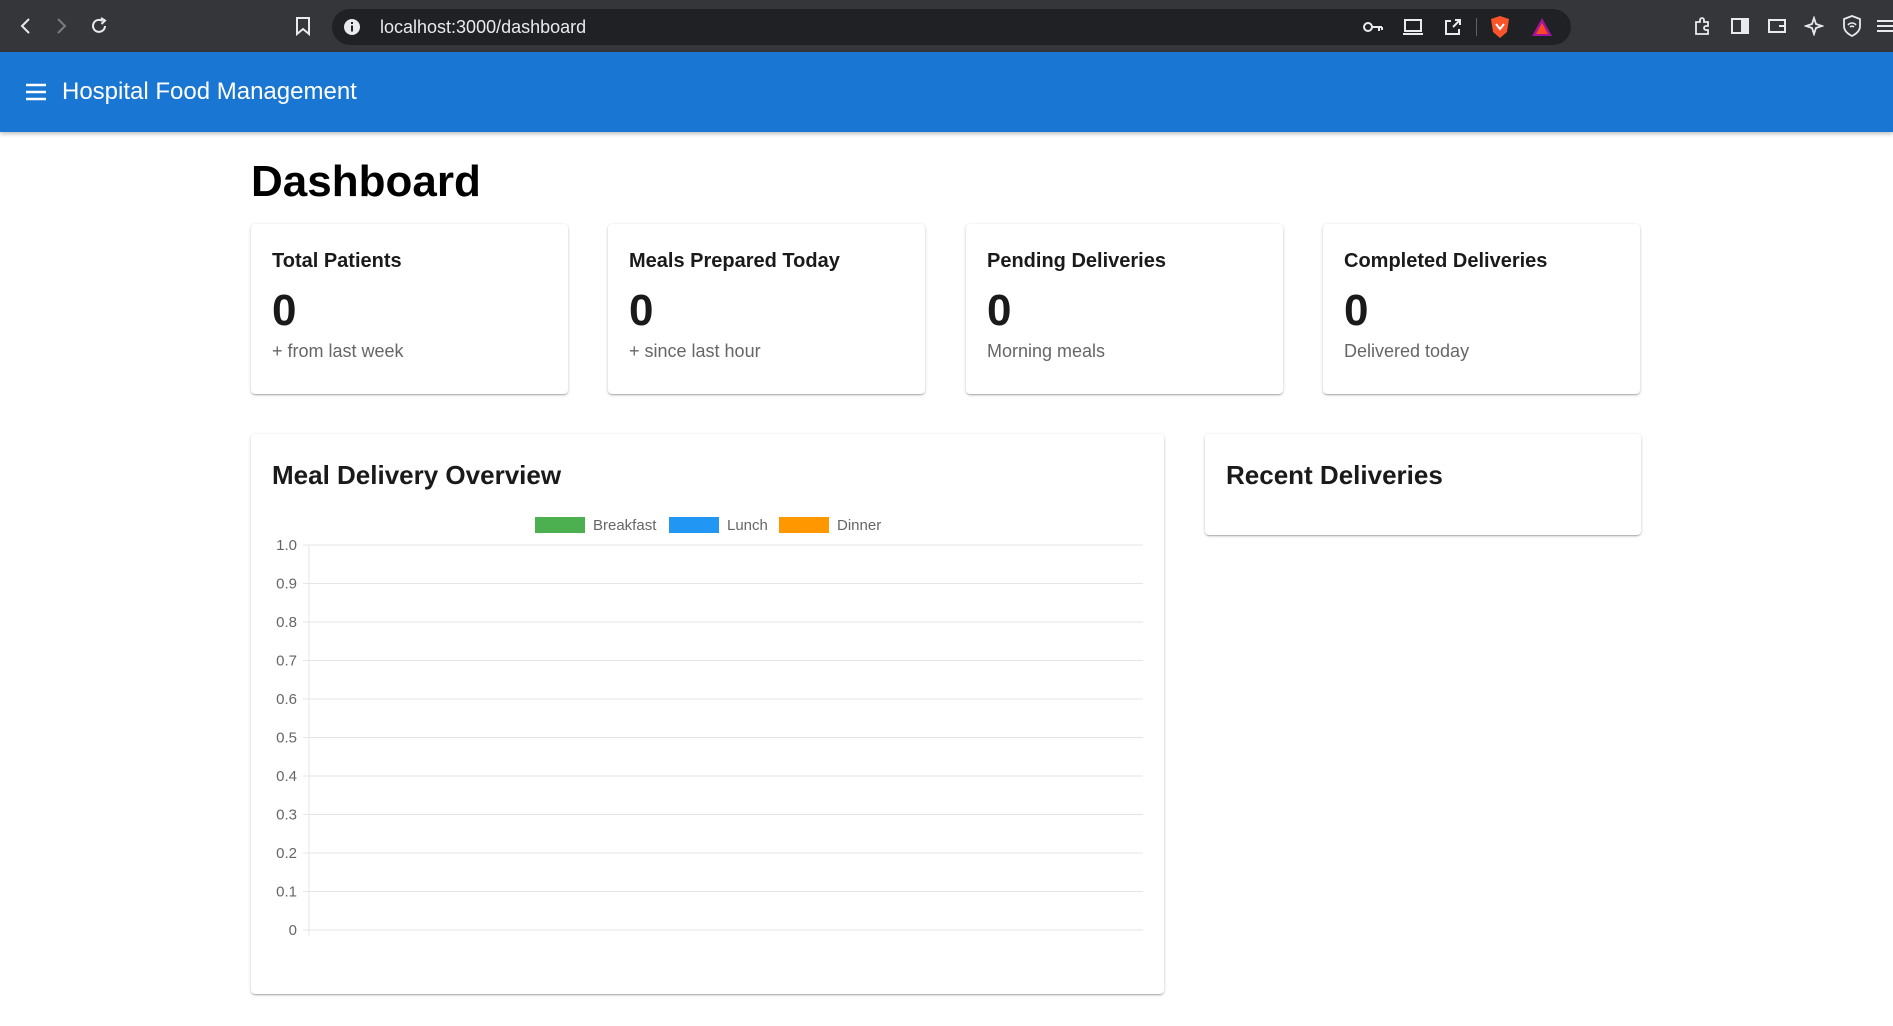 The width and height of the screenshot is (1893, 1026). What do you see at coordinates (1334, 475) in the screenshot?
I see `recent-deliveries-title: Recent Deliveries` at bounding box center [1334, 475].